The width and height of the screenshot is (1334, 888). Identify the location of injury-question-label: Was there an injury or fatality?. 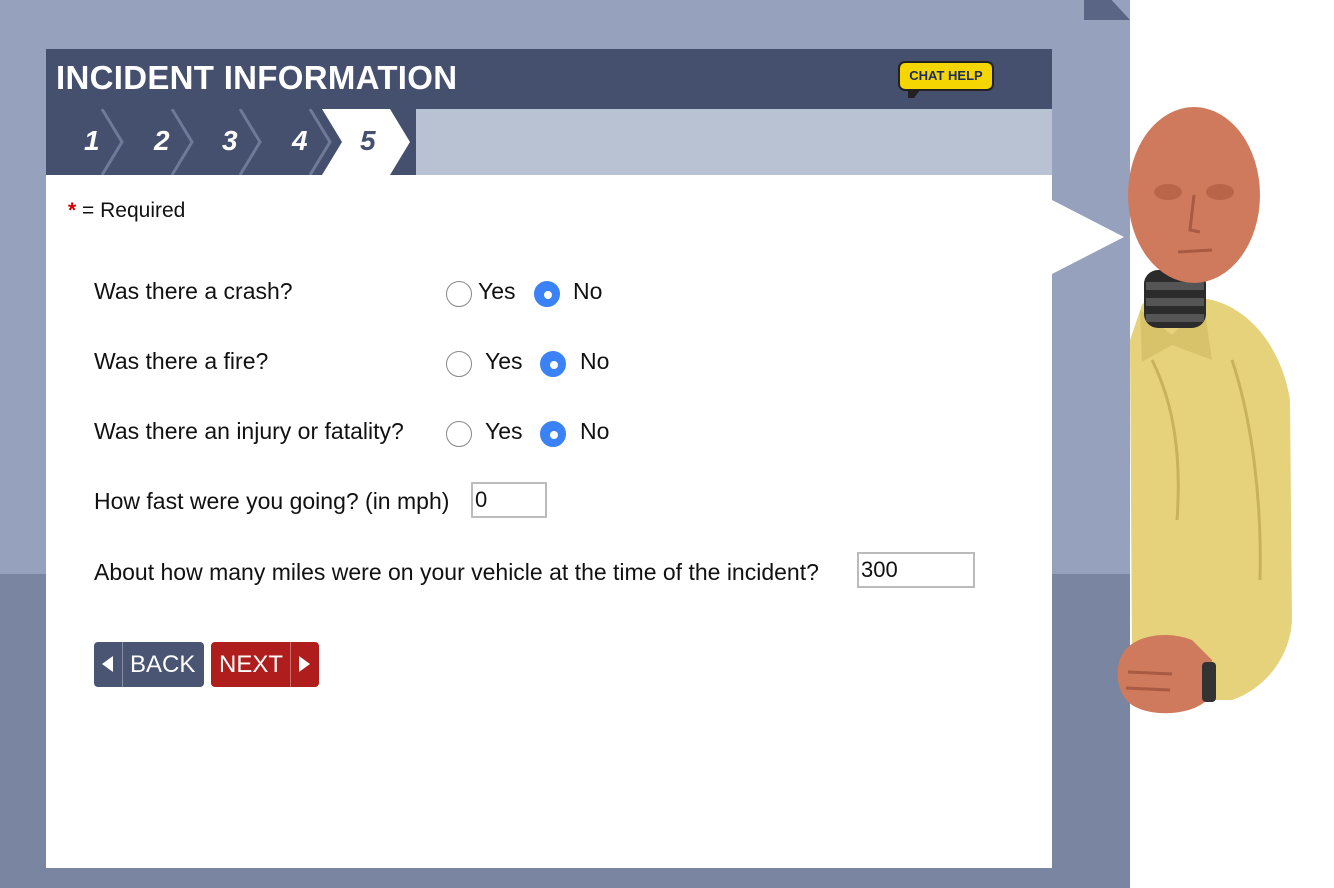
(249, 431).